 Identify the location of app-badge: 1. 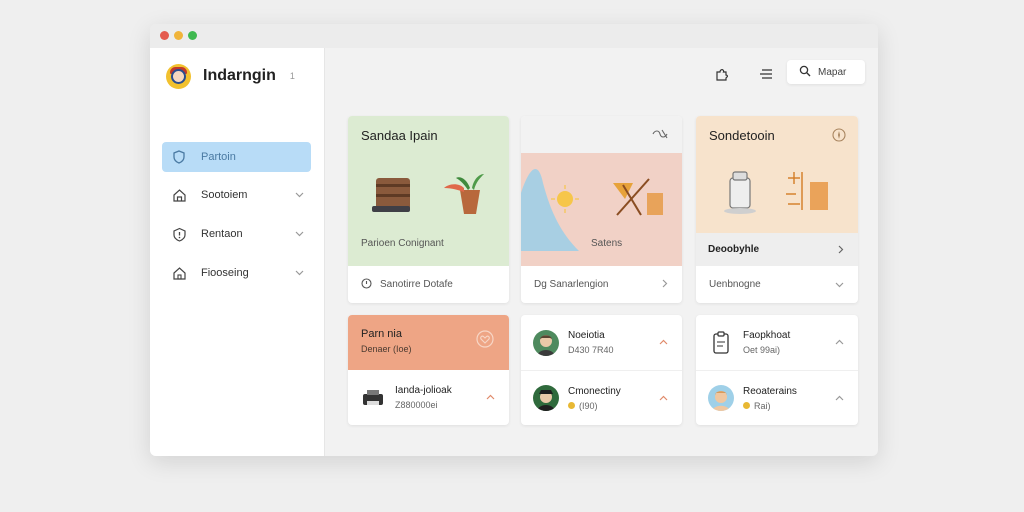
(292, 76).